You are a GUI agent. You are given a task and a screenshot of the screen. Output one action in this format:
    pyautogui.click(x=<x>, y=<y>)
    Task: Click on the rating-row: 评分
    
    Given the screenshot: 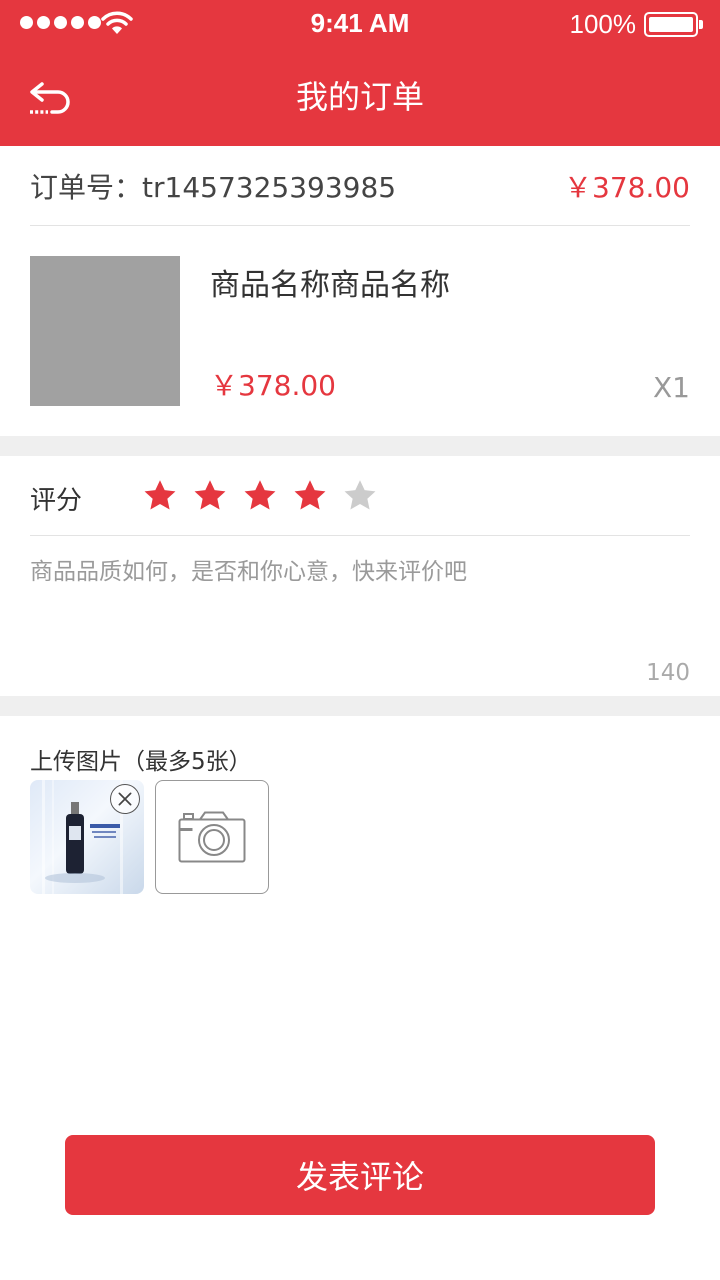 What is the action you would take?
    pyautogui.click(x=360, y=496)
    